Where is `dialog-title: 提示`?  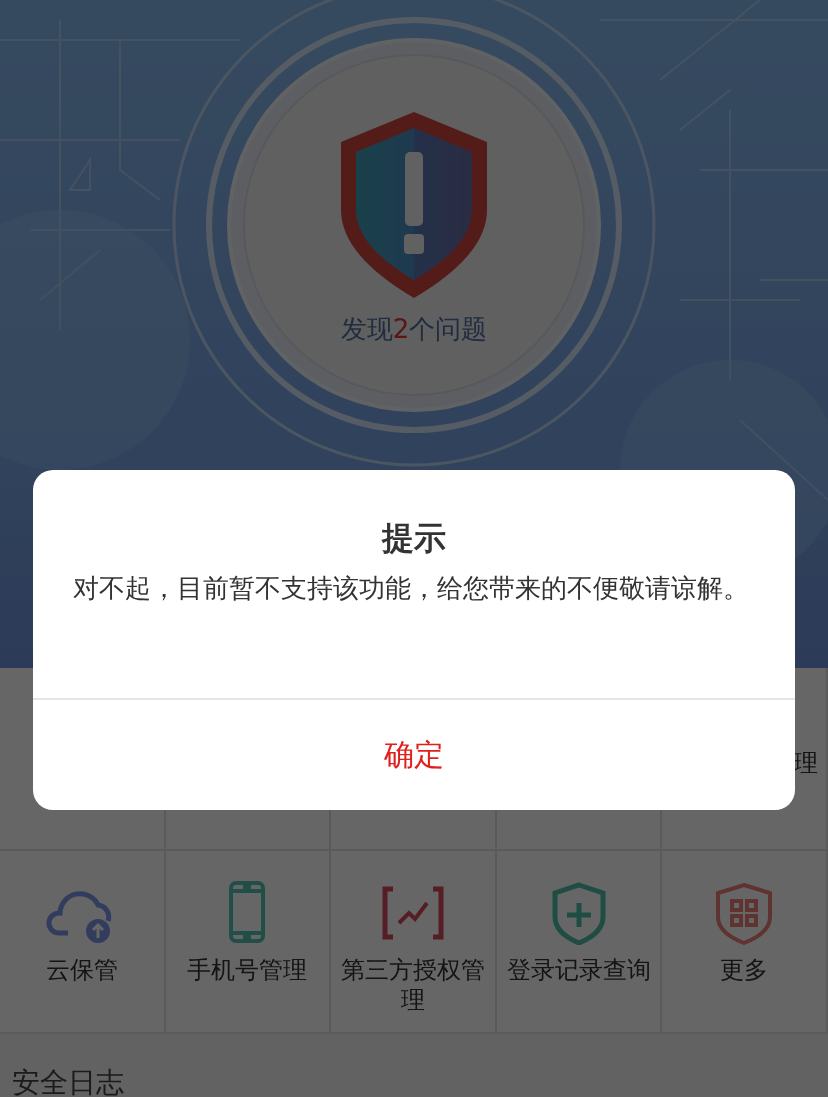
dialog-title: 提示 is located at coordinates (414, 538).